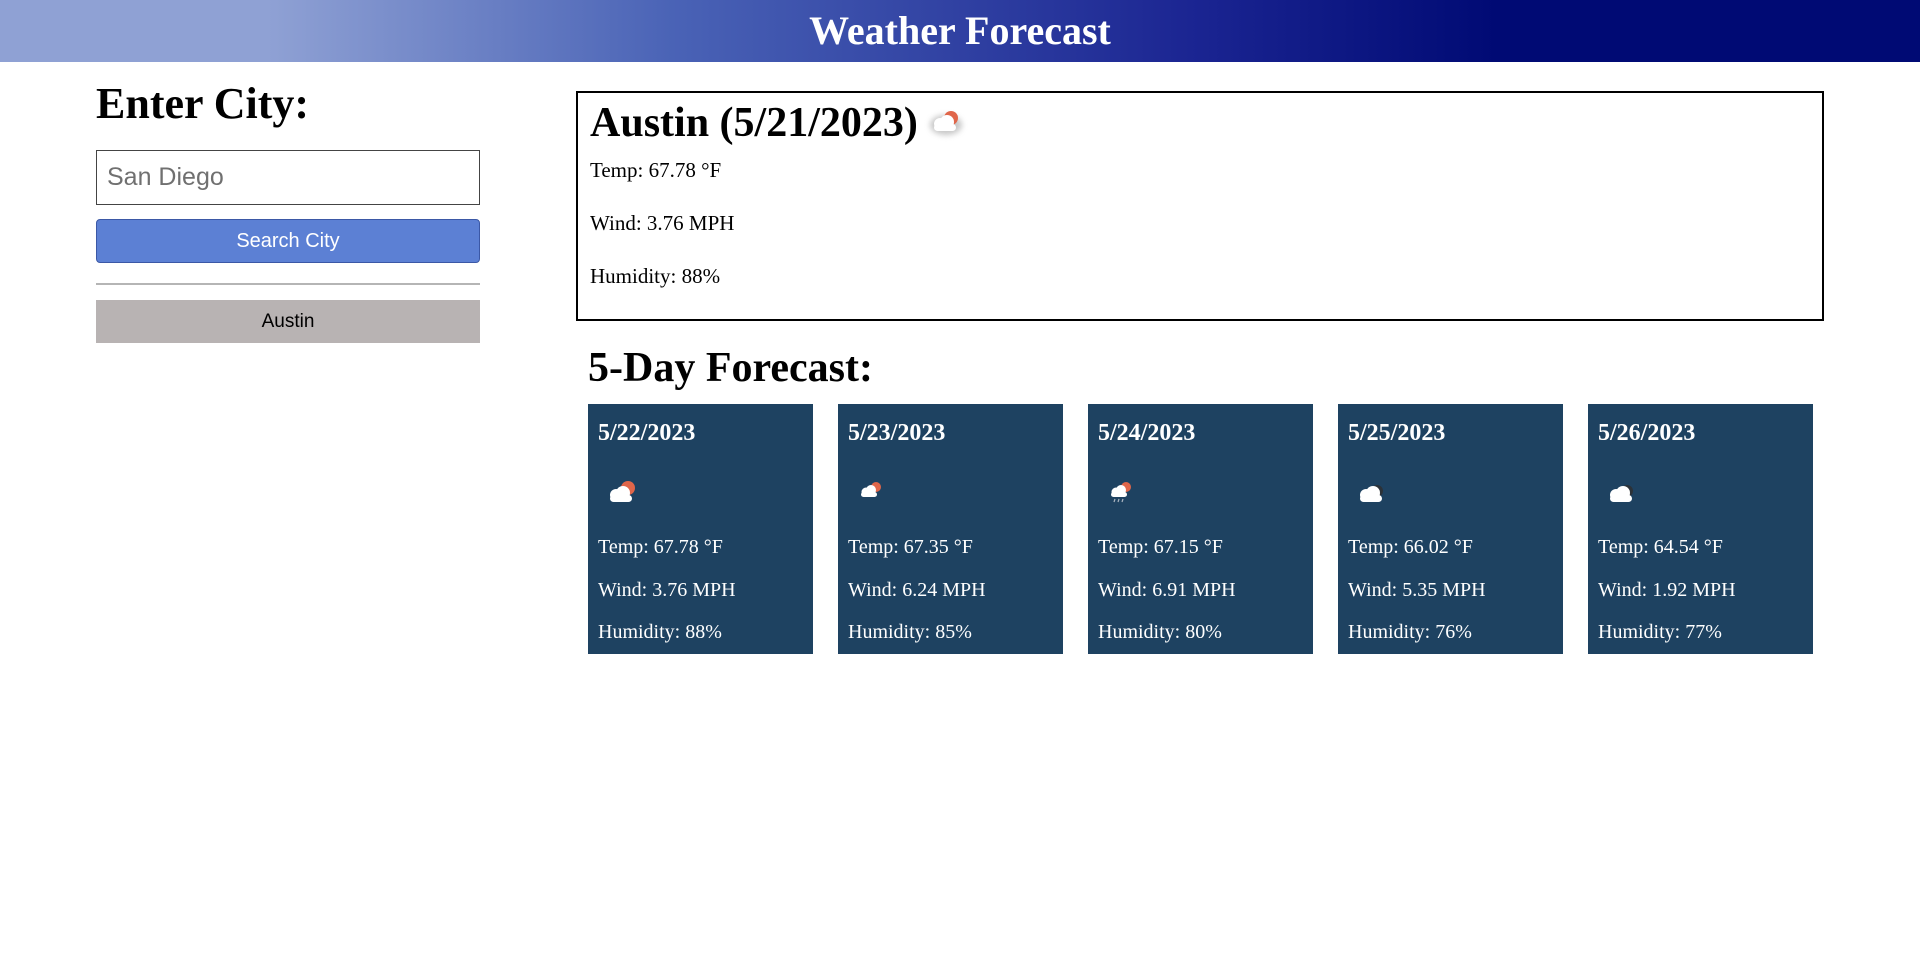  What do you see at coordinates (754, 123) in the screenshot?
I see `current-weather-title: Austin (5/21/2023)` at bounding box center [754, 123].